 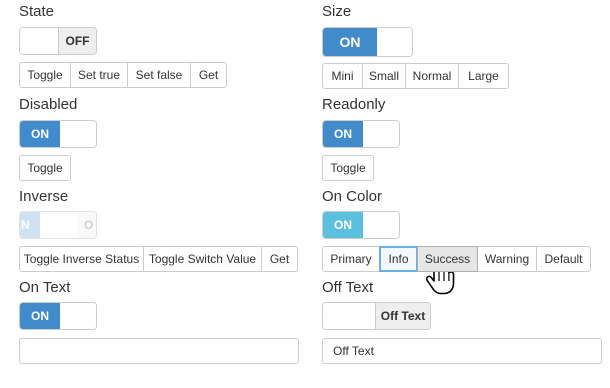 What do you see at coordinates (37, 11) in the screenshot?
I see `state-heading: State` at bounding box center [37, 11].